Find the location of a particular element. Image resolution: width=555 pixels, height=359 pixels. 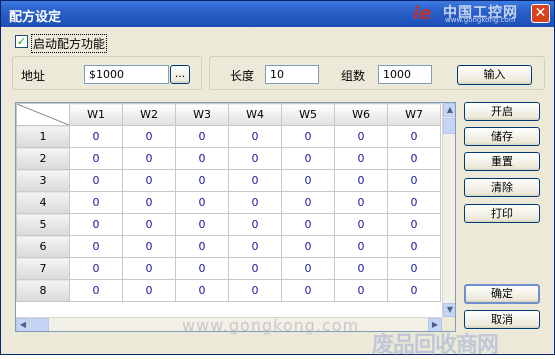

row-header: 1 is located at coordinates (43, 136).